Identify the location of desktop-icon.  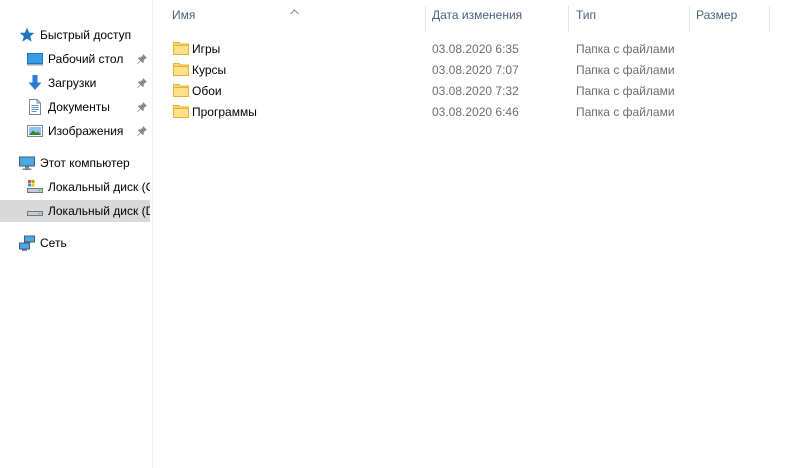
(35, 59).